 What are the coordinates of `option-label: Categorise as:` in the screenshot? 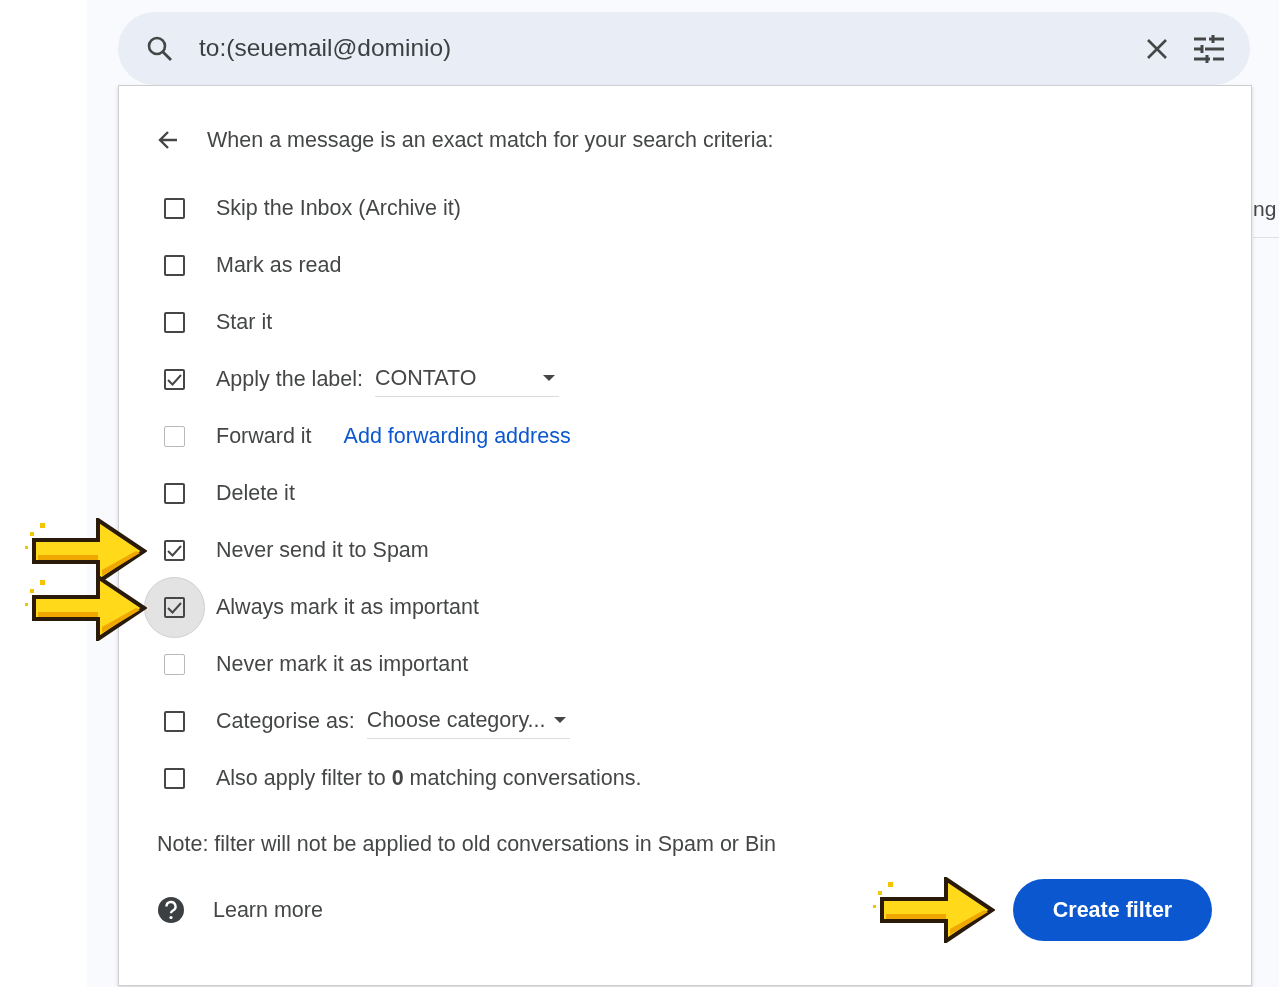 It's located at (285, 722).